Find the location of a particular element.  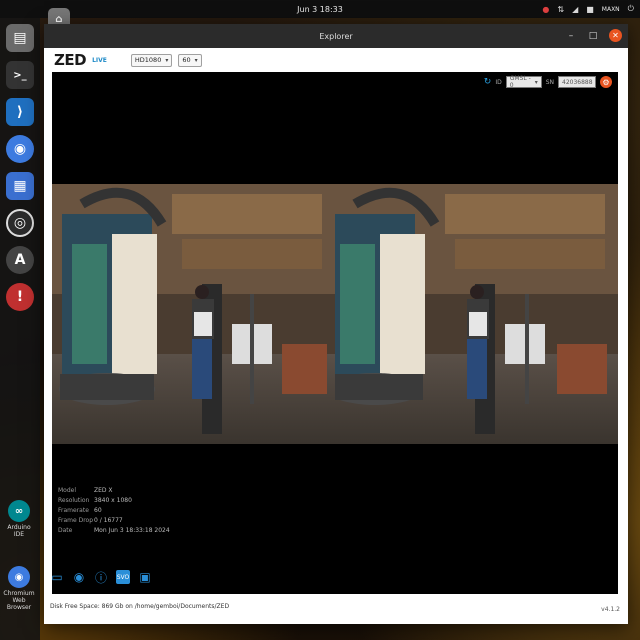

info-key: Resolution is located at coordinates (74, 500).